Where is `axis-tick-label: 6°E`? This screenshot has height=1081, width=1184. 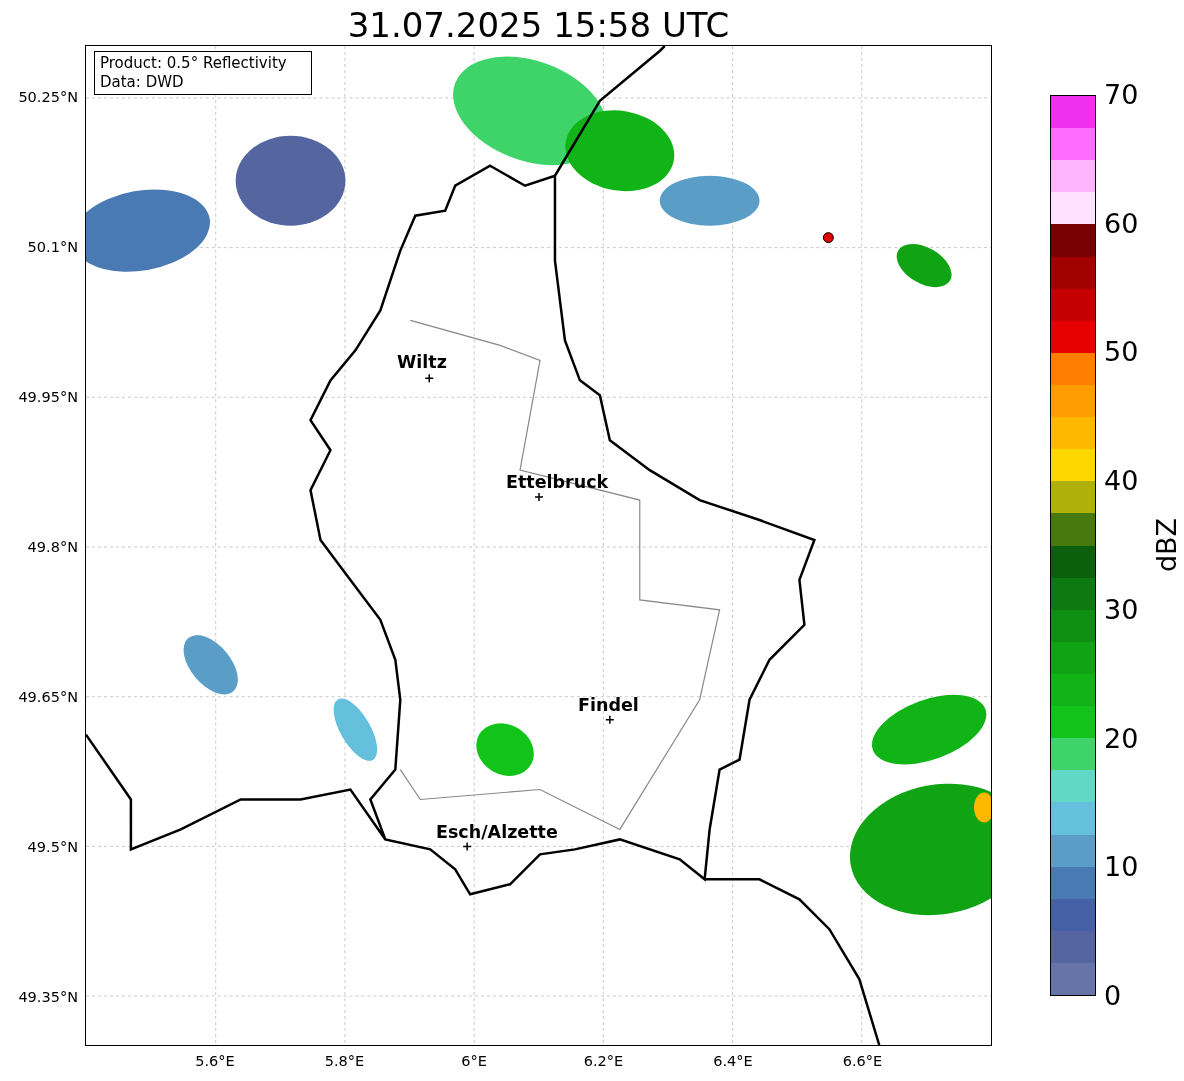
axis-tick-label: 6°E is located at coordinates (474, 1061).